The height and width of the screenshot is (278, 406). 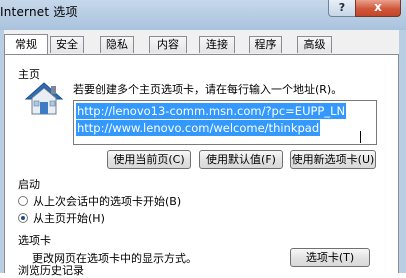 What do you see at coordinates (333, 159) in the screenshot?
I see `use-new-tab-button: 使用新选项卡(U)` at bounding box center [333, 159].